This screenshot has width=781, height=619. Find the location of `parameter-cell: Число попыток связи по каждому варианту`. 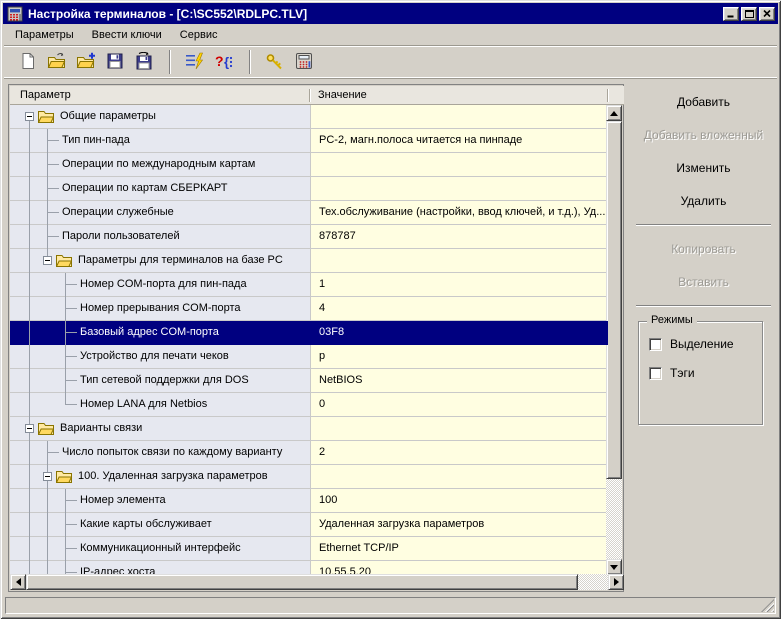

parameter-cell: Число попыток связи по каждому варианту is located at coordinates (160, 453).